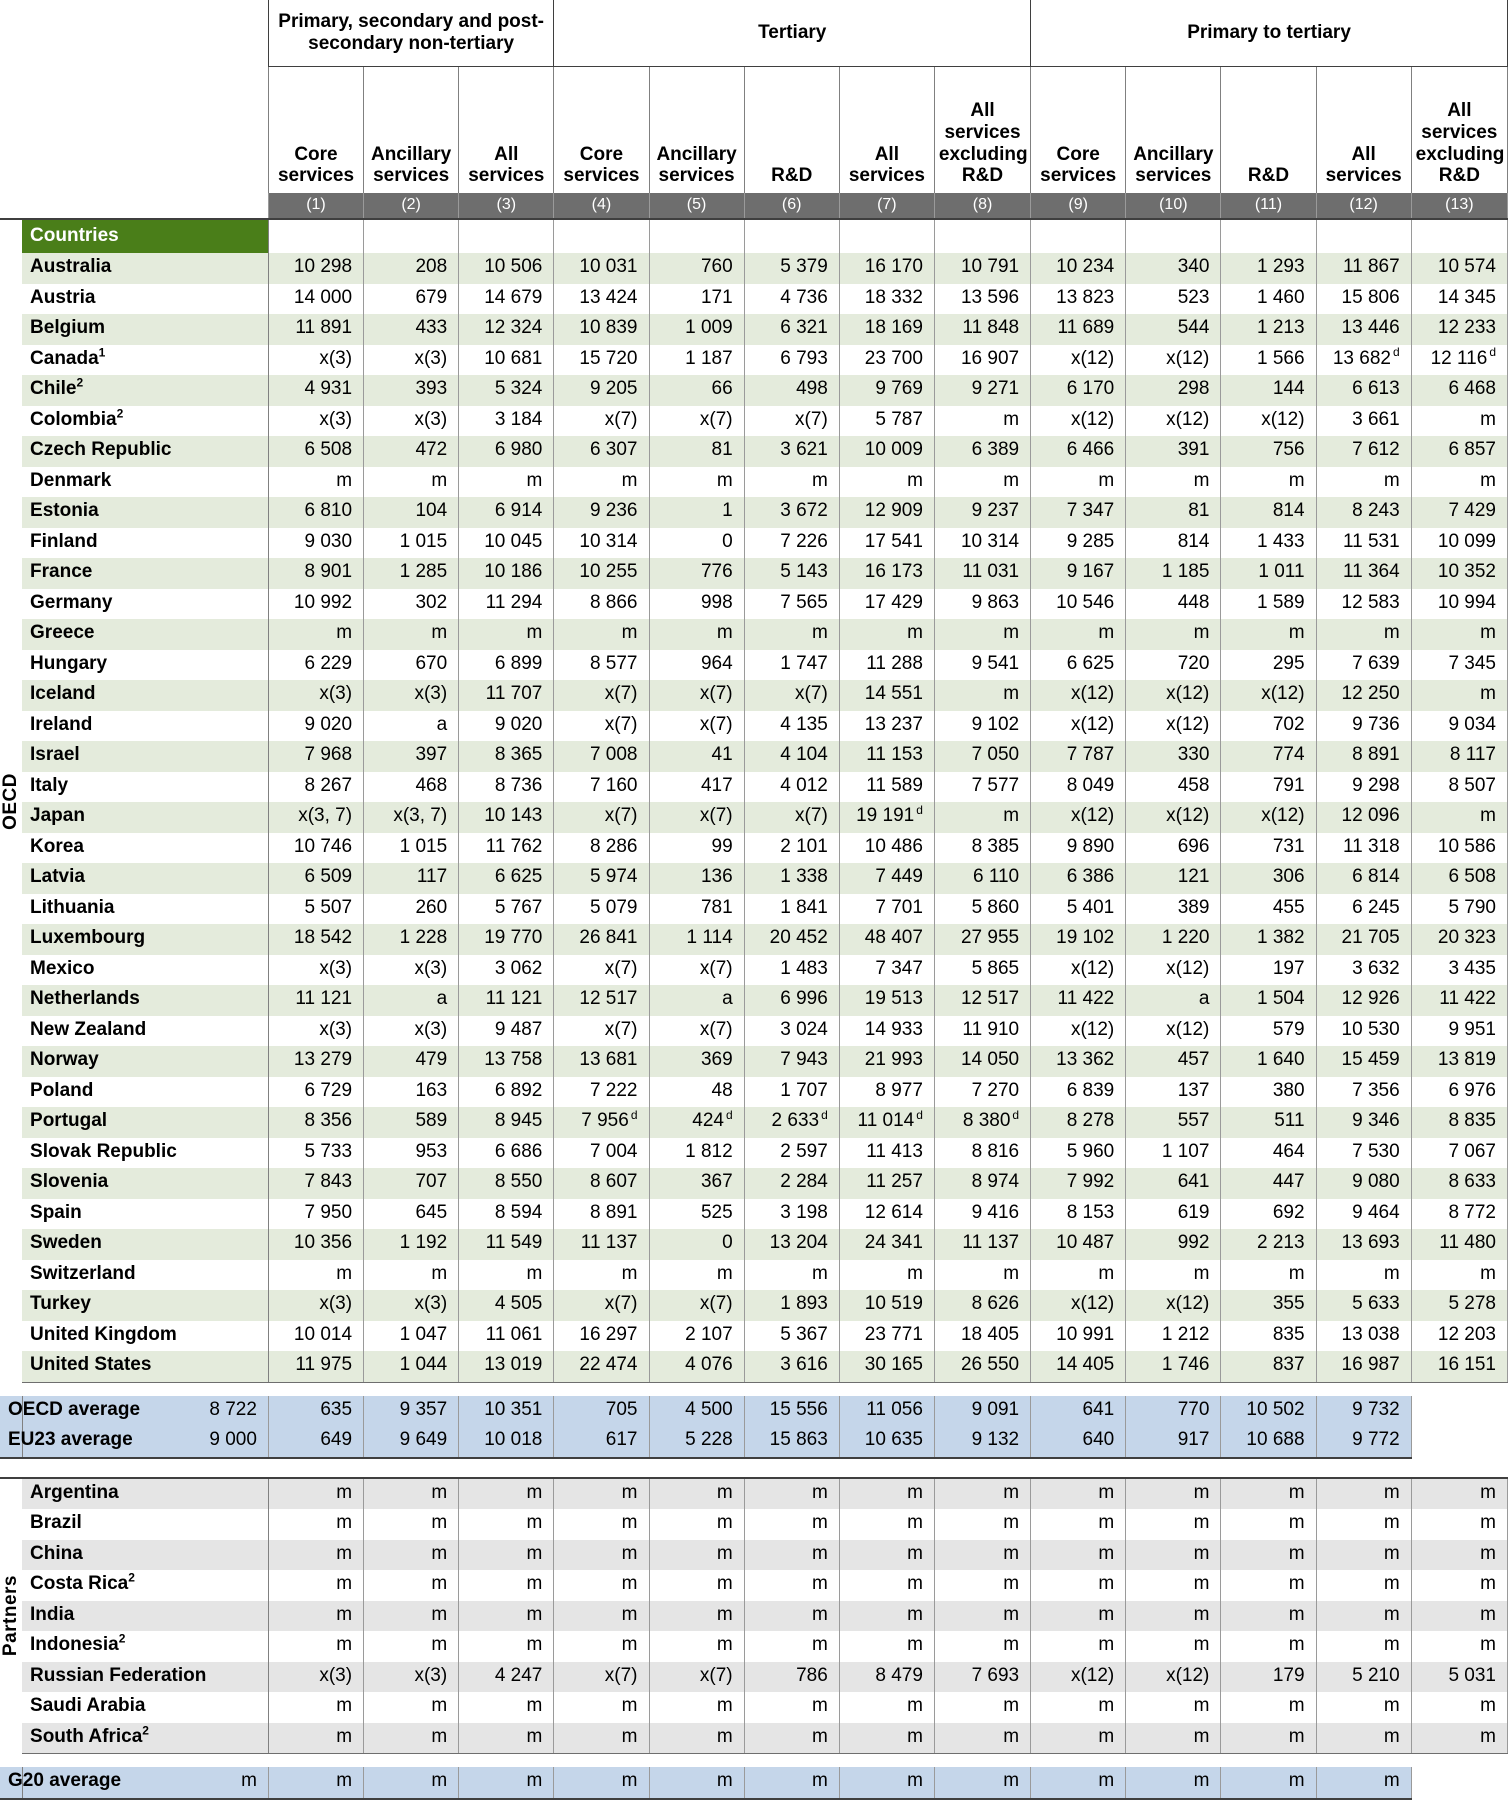 The width and height of the screenshot is (1508, 1800). What do you see at coordinates (982, 969) in the screenshot?
I see `cell-8: 5 865` at bounding box center [982, 969].